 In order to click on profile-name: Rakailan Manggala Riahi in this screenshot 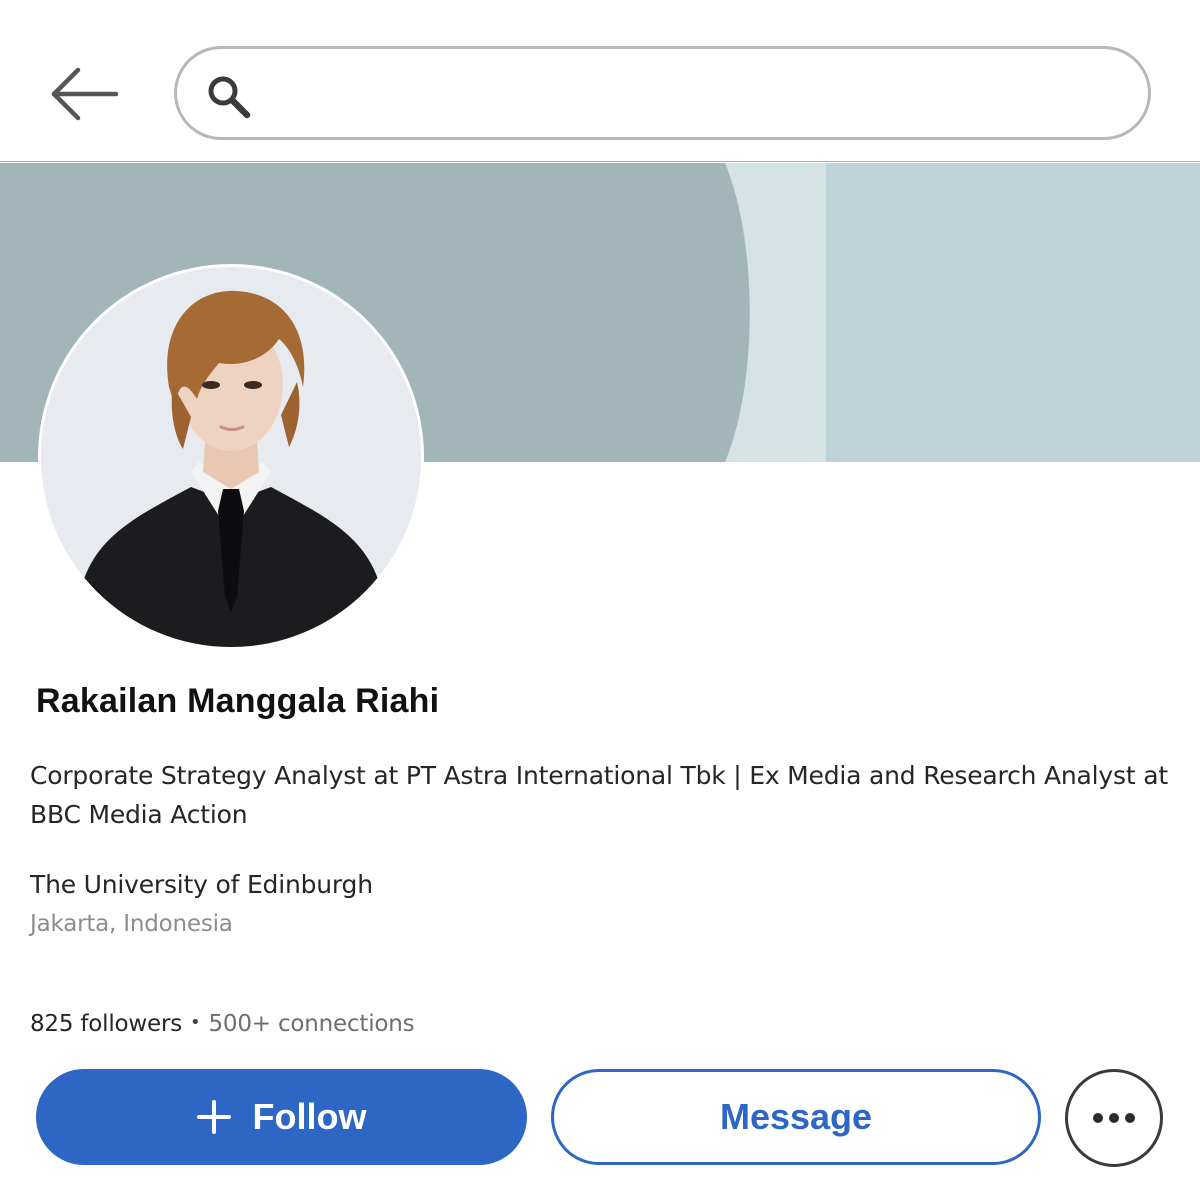, I will do `click(238, 701)`.